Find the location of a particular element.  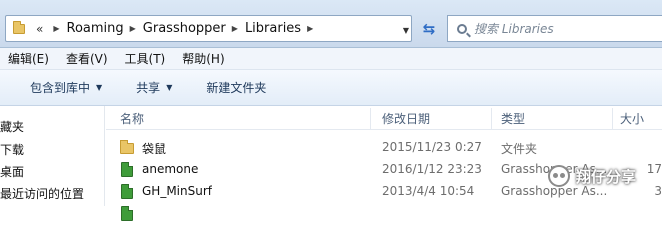

refresh-icon: ⇆ is located at coordinates (429, 29).